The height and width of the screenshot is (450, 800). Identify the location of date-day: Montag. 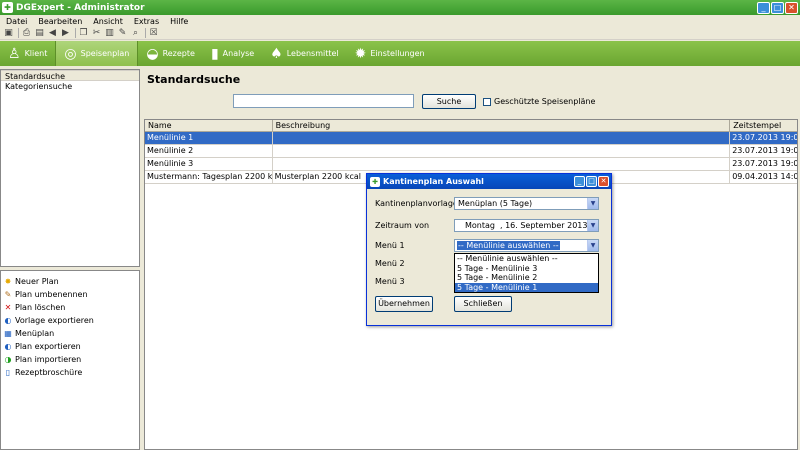
(480, 225).